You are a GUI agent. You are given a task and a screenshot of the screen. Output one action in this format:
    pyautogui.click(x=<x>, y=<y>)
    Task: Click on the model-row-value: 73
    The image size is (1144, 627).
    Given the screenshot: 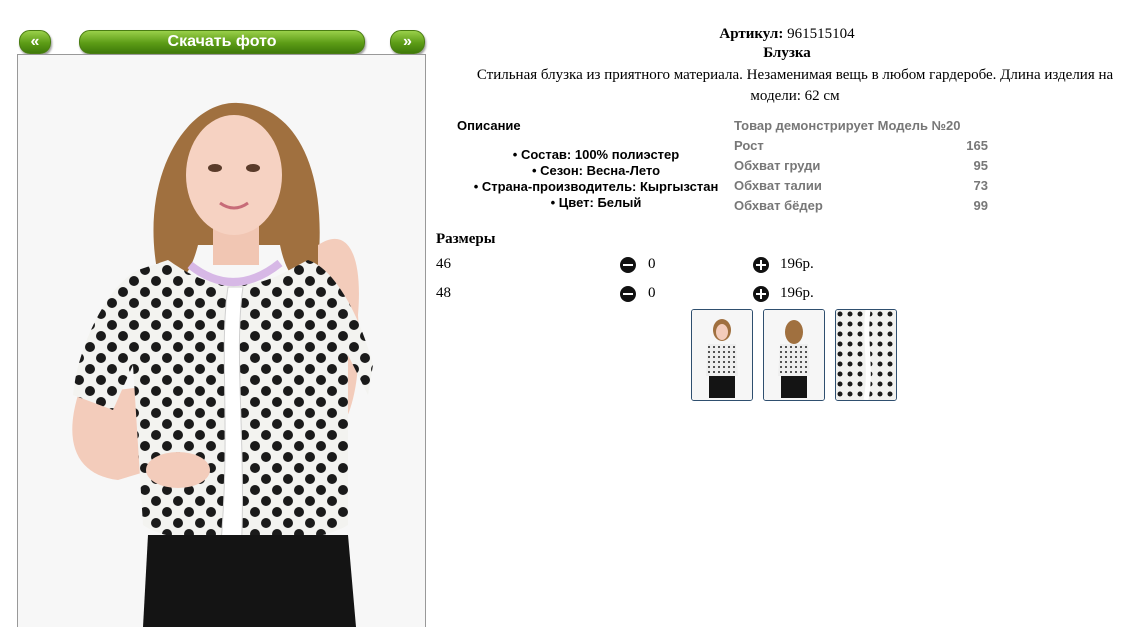 What is the action you would take?
    pyautogui.click(x=980, y=185)
    